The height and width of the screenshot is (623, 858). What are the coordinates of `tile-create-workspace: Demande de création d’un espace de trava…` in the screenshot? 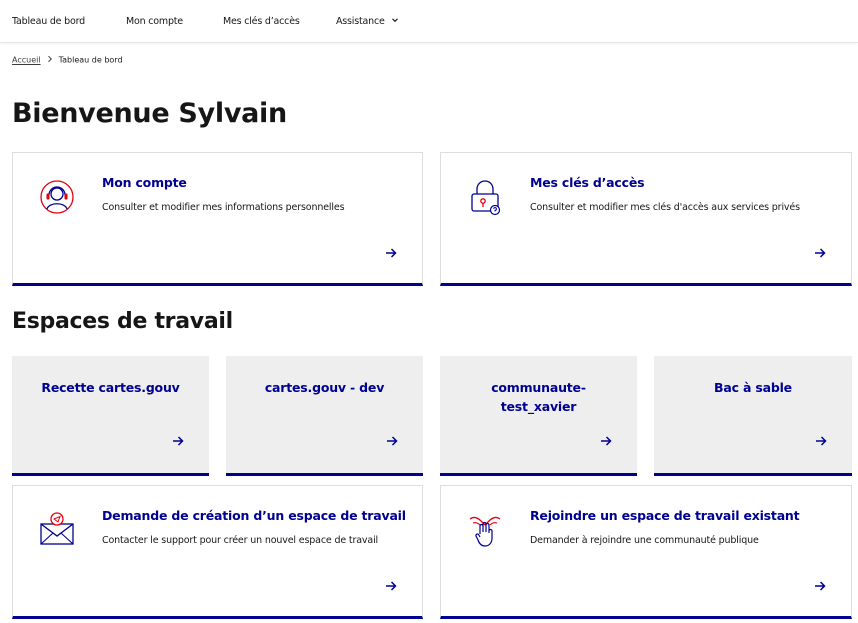 It's located at (217, 552).